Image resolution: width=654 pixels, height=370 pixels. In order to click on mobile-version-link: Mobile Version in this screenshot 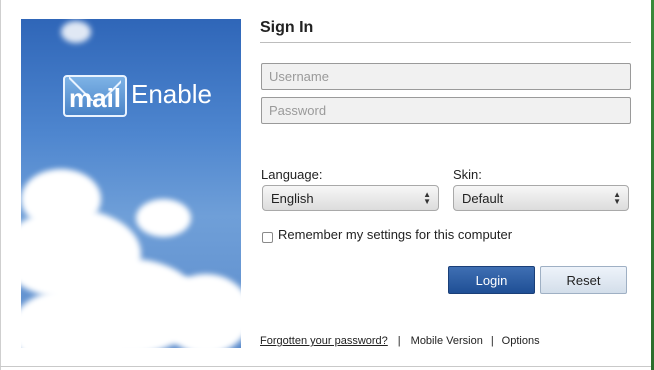, I will do `click(447, 341)`.